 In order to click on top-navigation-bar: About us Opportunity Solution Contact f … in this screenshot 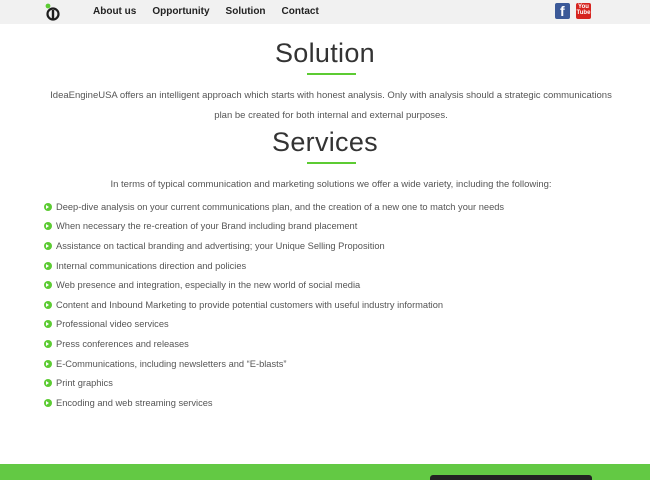, I will do `click(325, 12)`.